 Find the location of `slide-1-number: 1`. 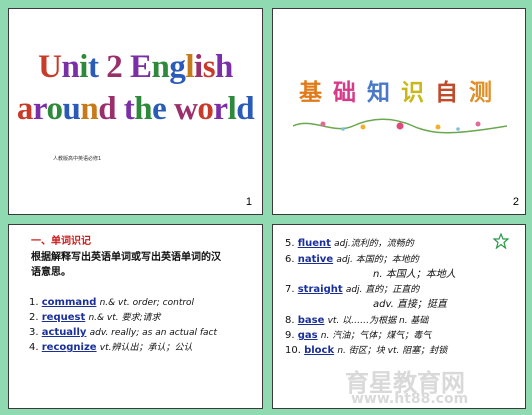

slide-1-number: 1 is located at coordinates (248, 202).